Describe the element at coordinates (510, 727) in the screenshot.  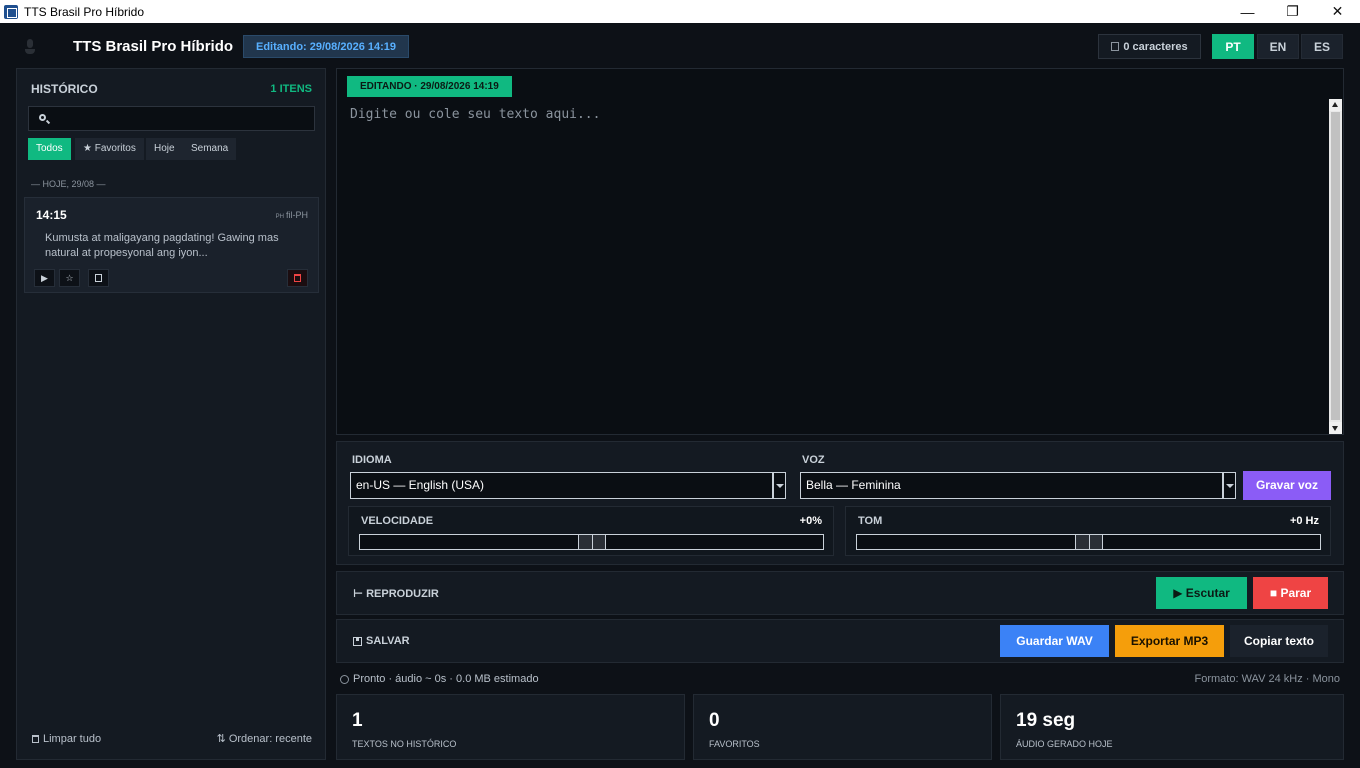
I see `stat-card-history: 1 TEXTOS NO HISTÓRICO` at that location.